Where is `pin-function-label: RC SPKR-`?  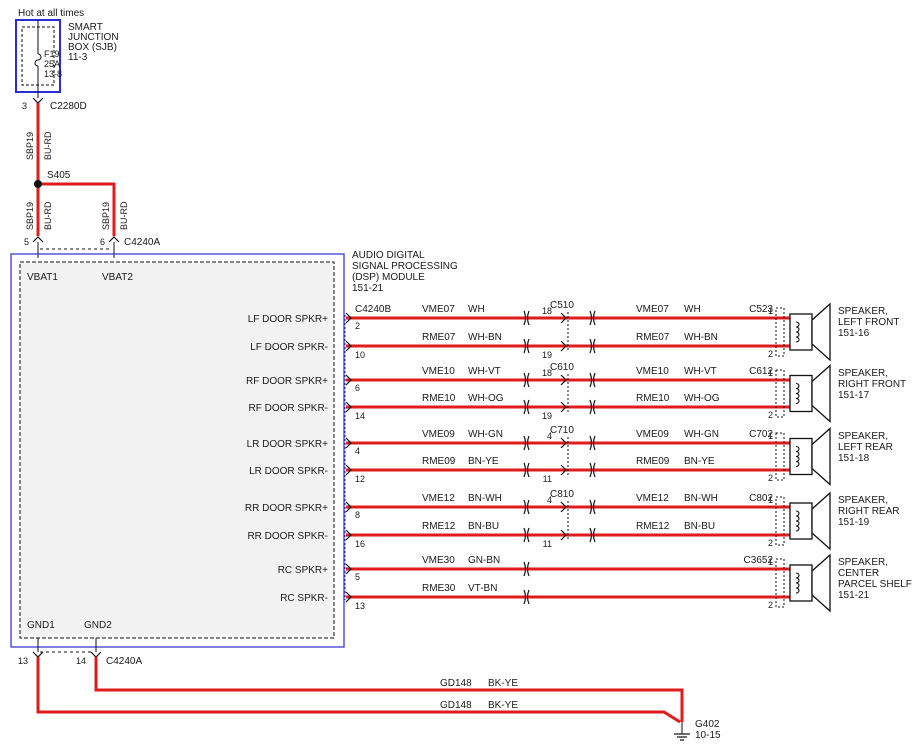 pin-function-label: RC SPKR- is located at coordinates (304, 598).